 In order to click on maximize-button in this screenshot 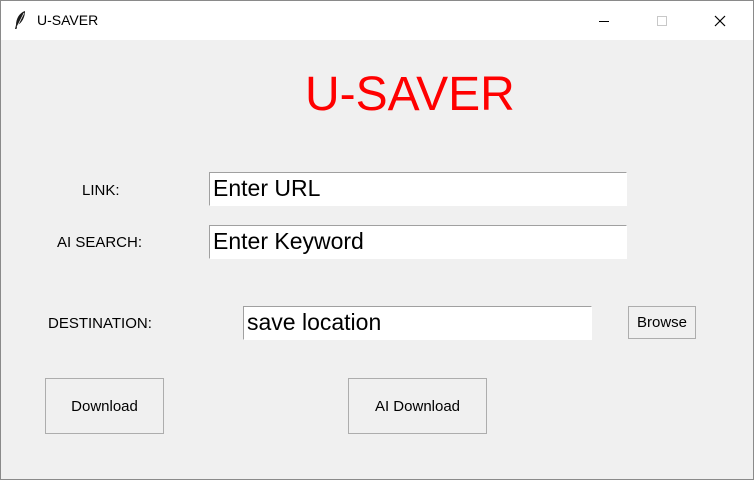, I will do `click(662, 20)`.